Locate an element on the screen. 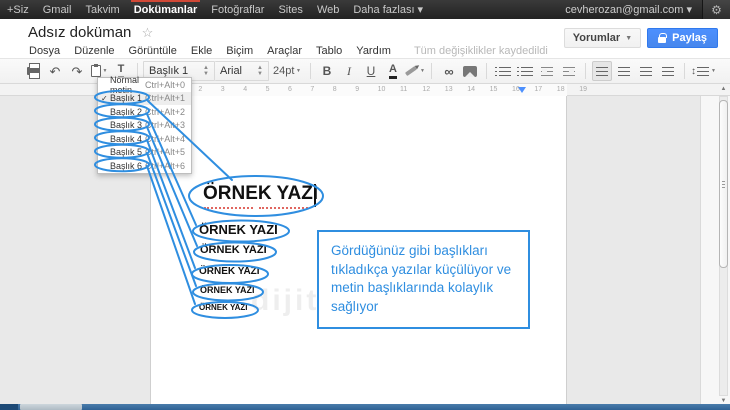 The height and width of the screenshot is (410, 730). save-status: Tüm değişiklikler kaydedildi is located at coordinates (480, 50).